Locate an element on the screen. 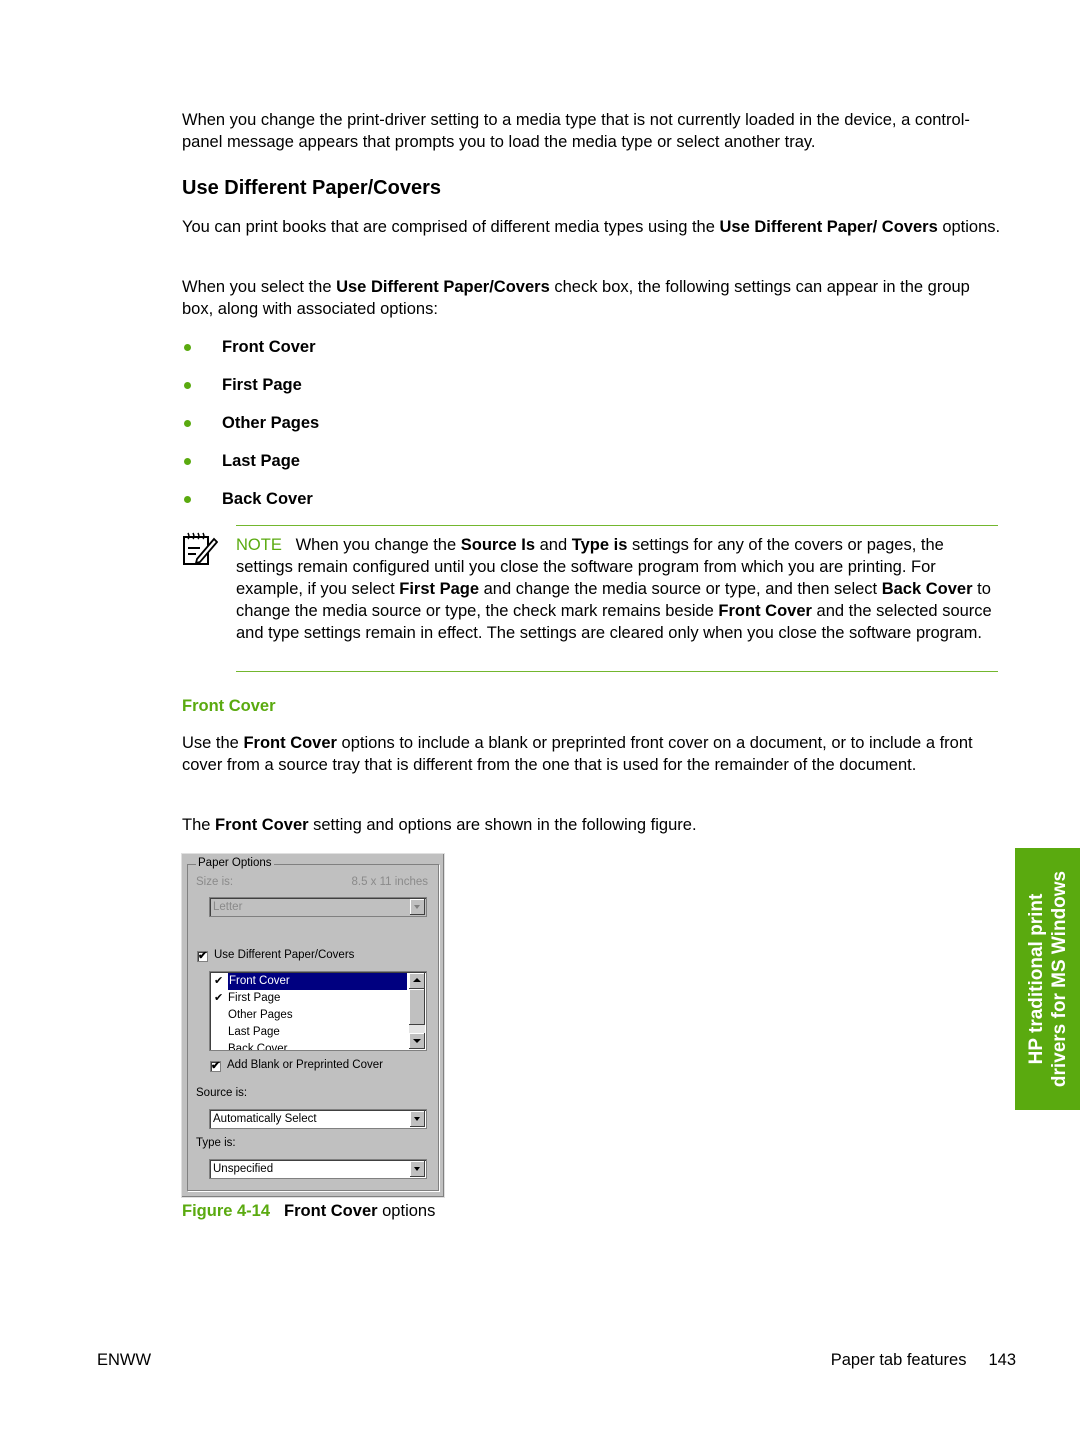 This screenshot has height=1437, width=1080. type-label: Type is: is located at coordinates (216, 1143).